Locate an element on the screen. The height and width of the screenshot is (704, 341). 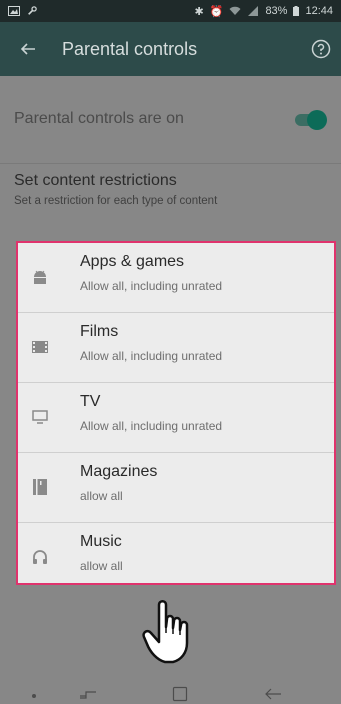
parental-controls-switch is located at coordinates (311, 120).